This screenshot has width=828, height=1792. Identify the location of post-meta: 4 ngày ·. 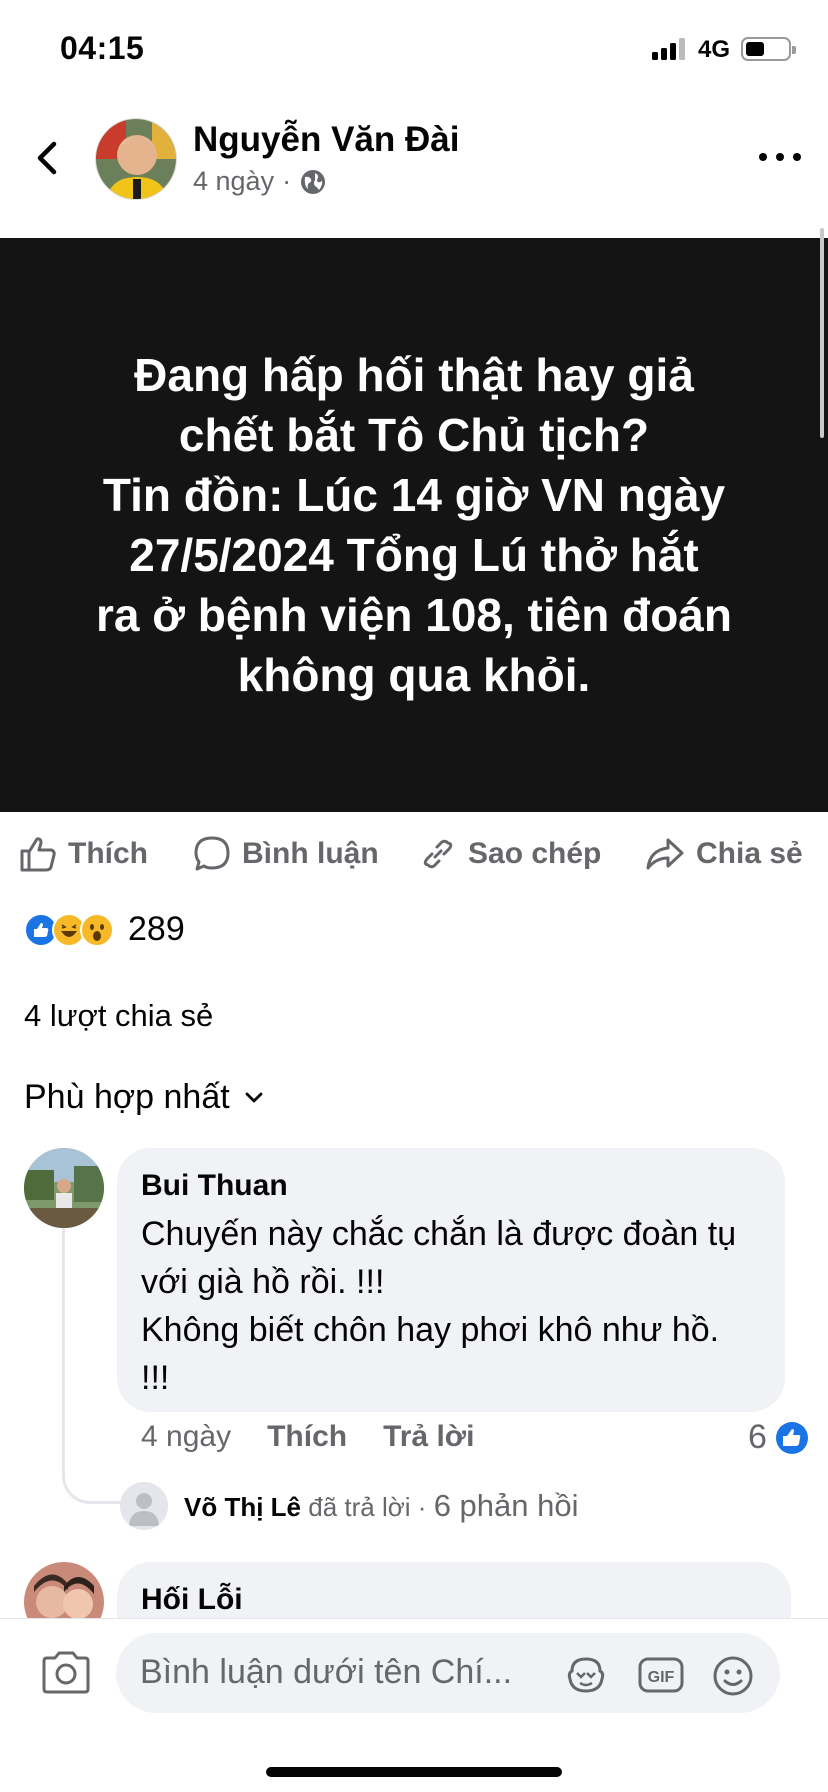
(260, 181).